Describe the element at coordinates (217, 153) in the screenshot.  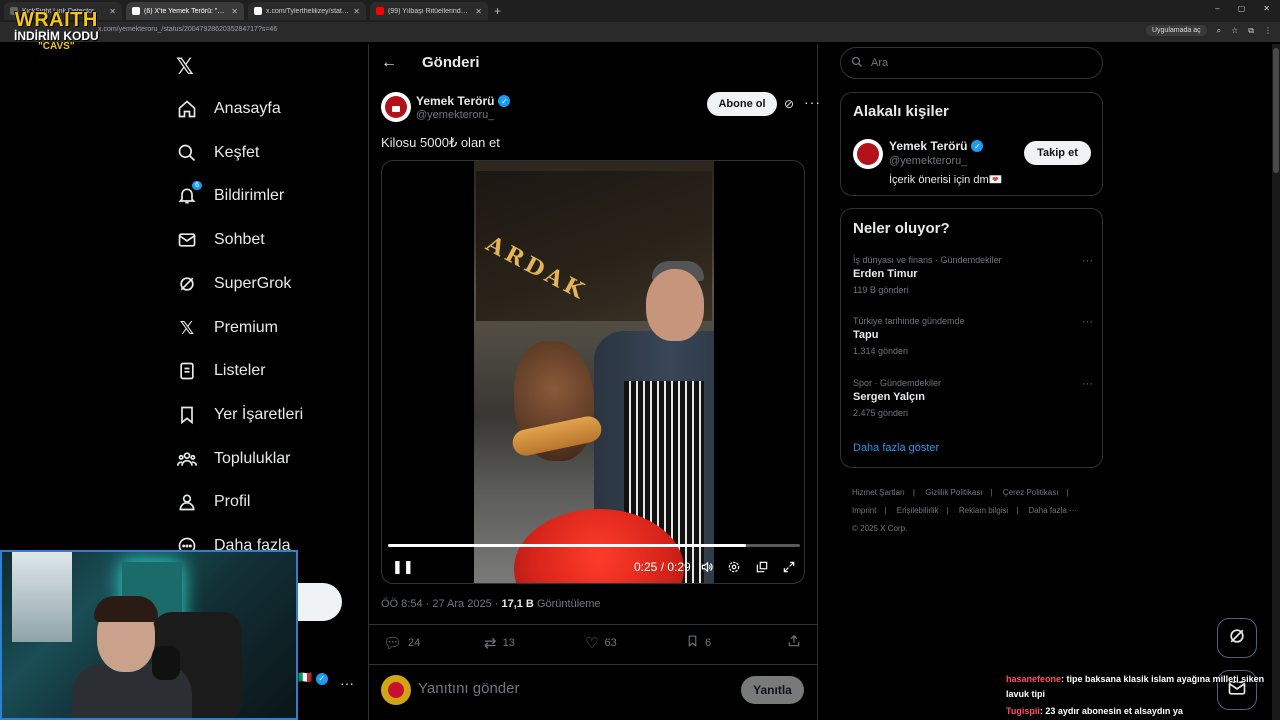
I see `nav-item-explore: Keşfet` at that location.